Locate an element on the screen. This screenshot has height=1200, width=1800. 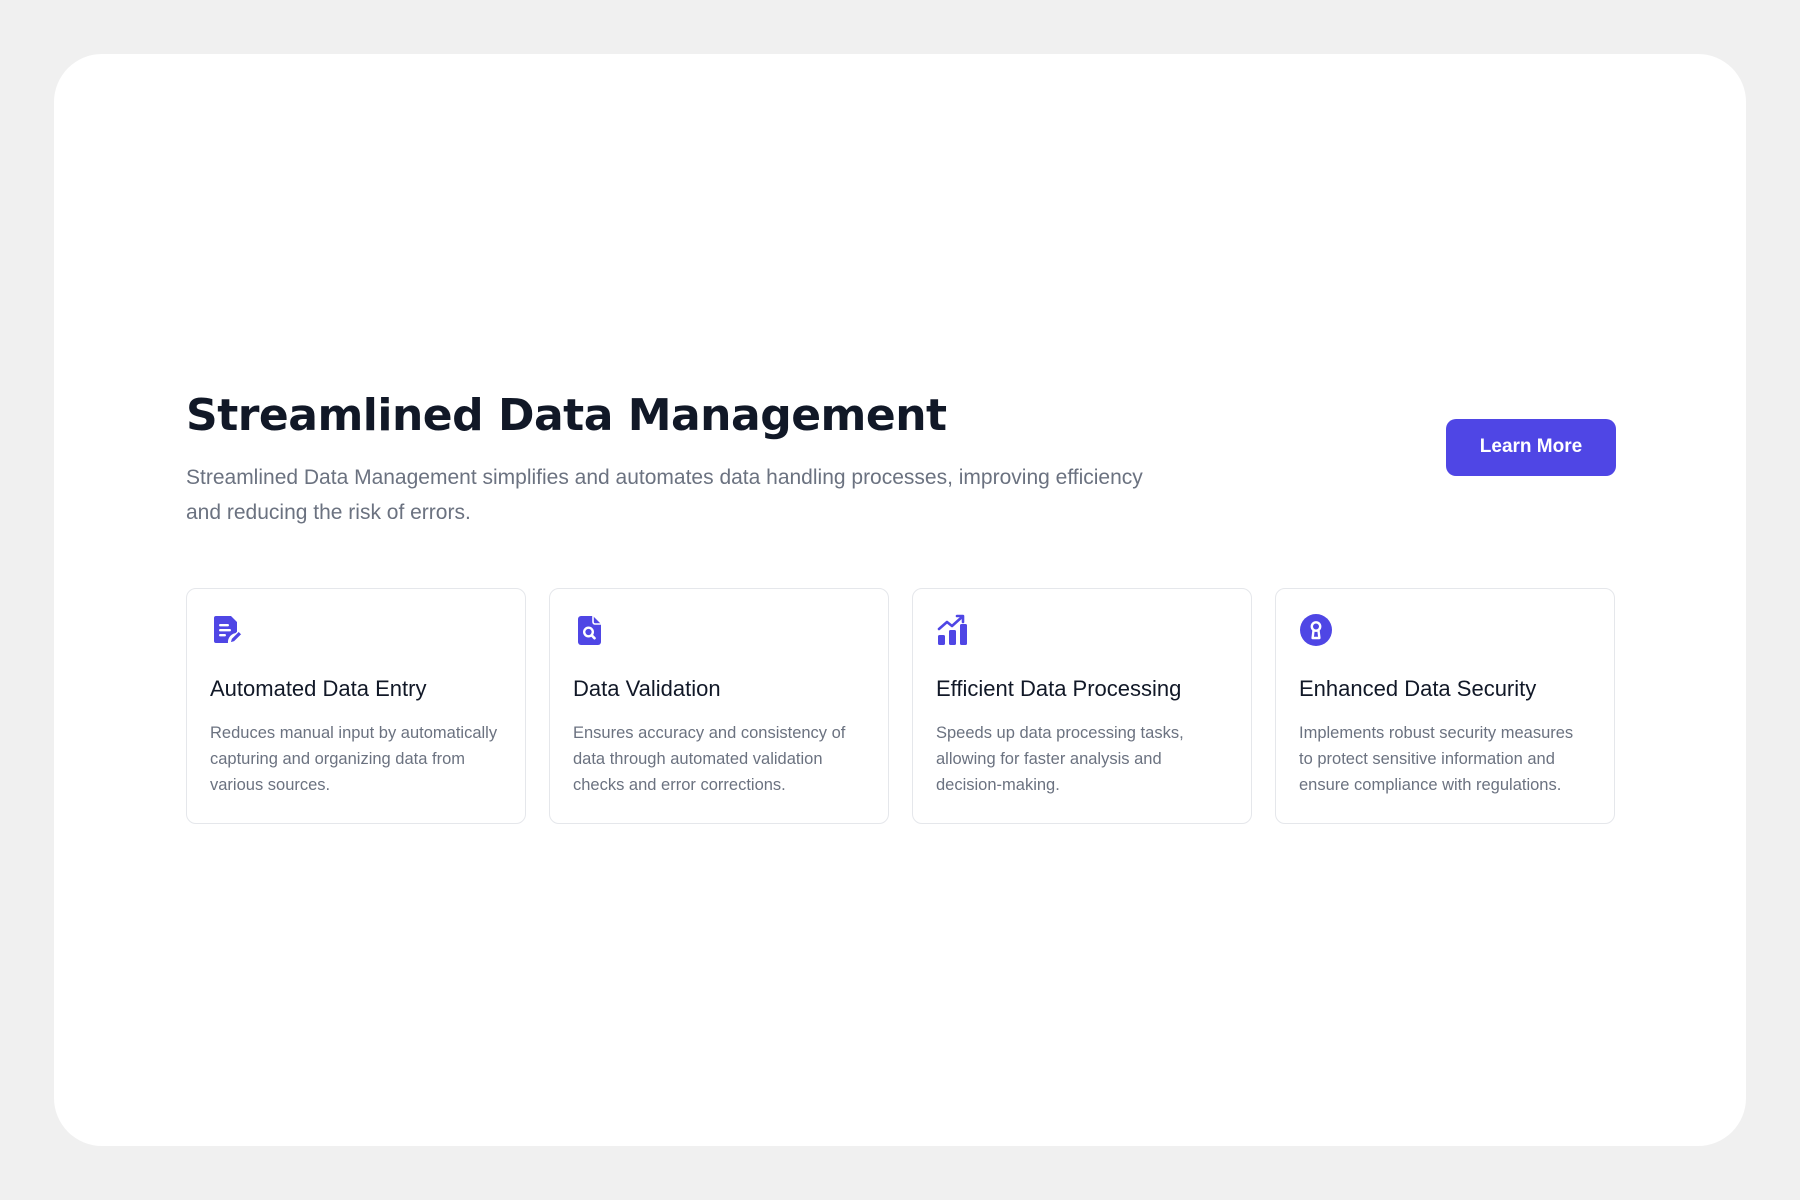
card-title: Data Validation is located at coordinates (647, 688).